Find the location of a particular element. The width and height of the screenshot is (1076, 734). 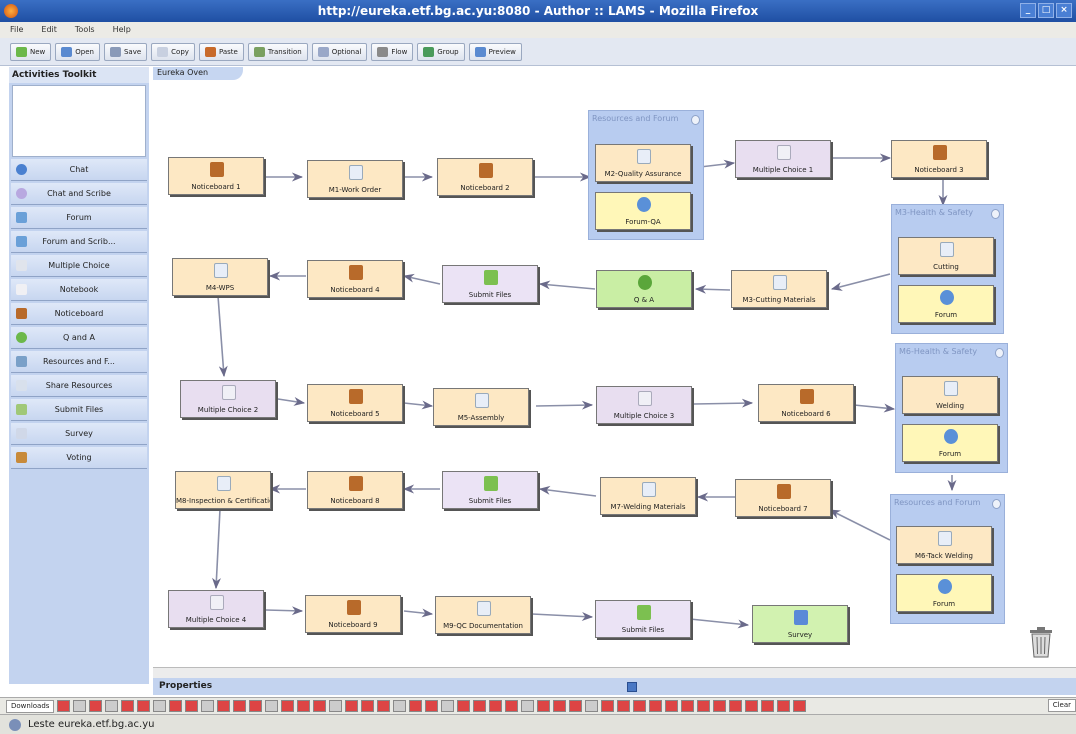

open-button: Open is located at coordinates (77, 51).